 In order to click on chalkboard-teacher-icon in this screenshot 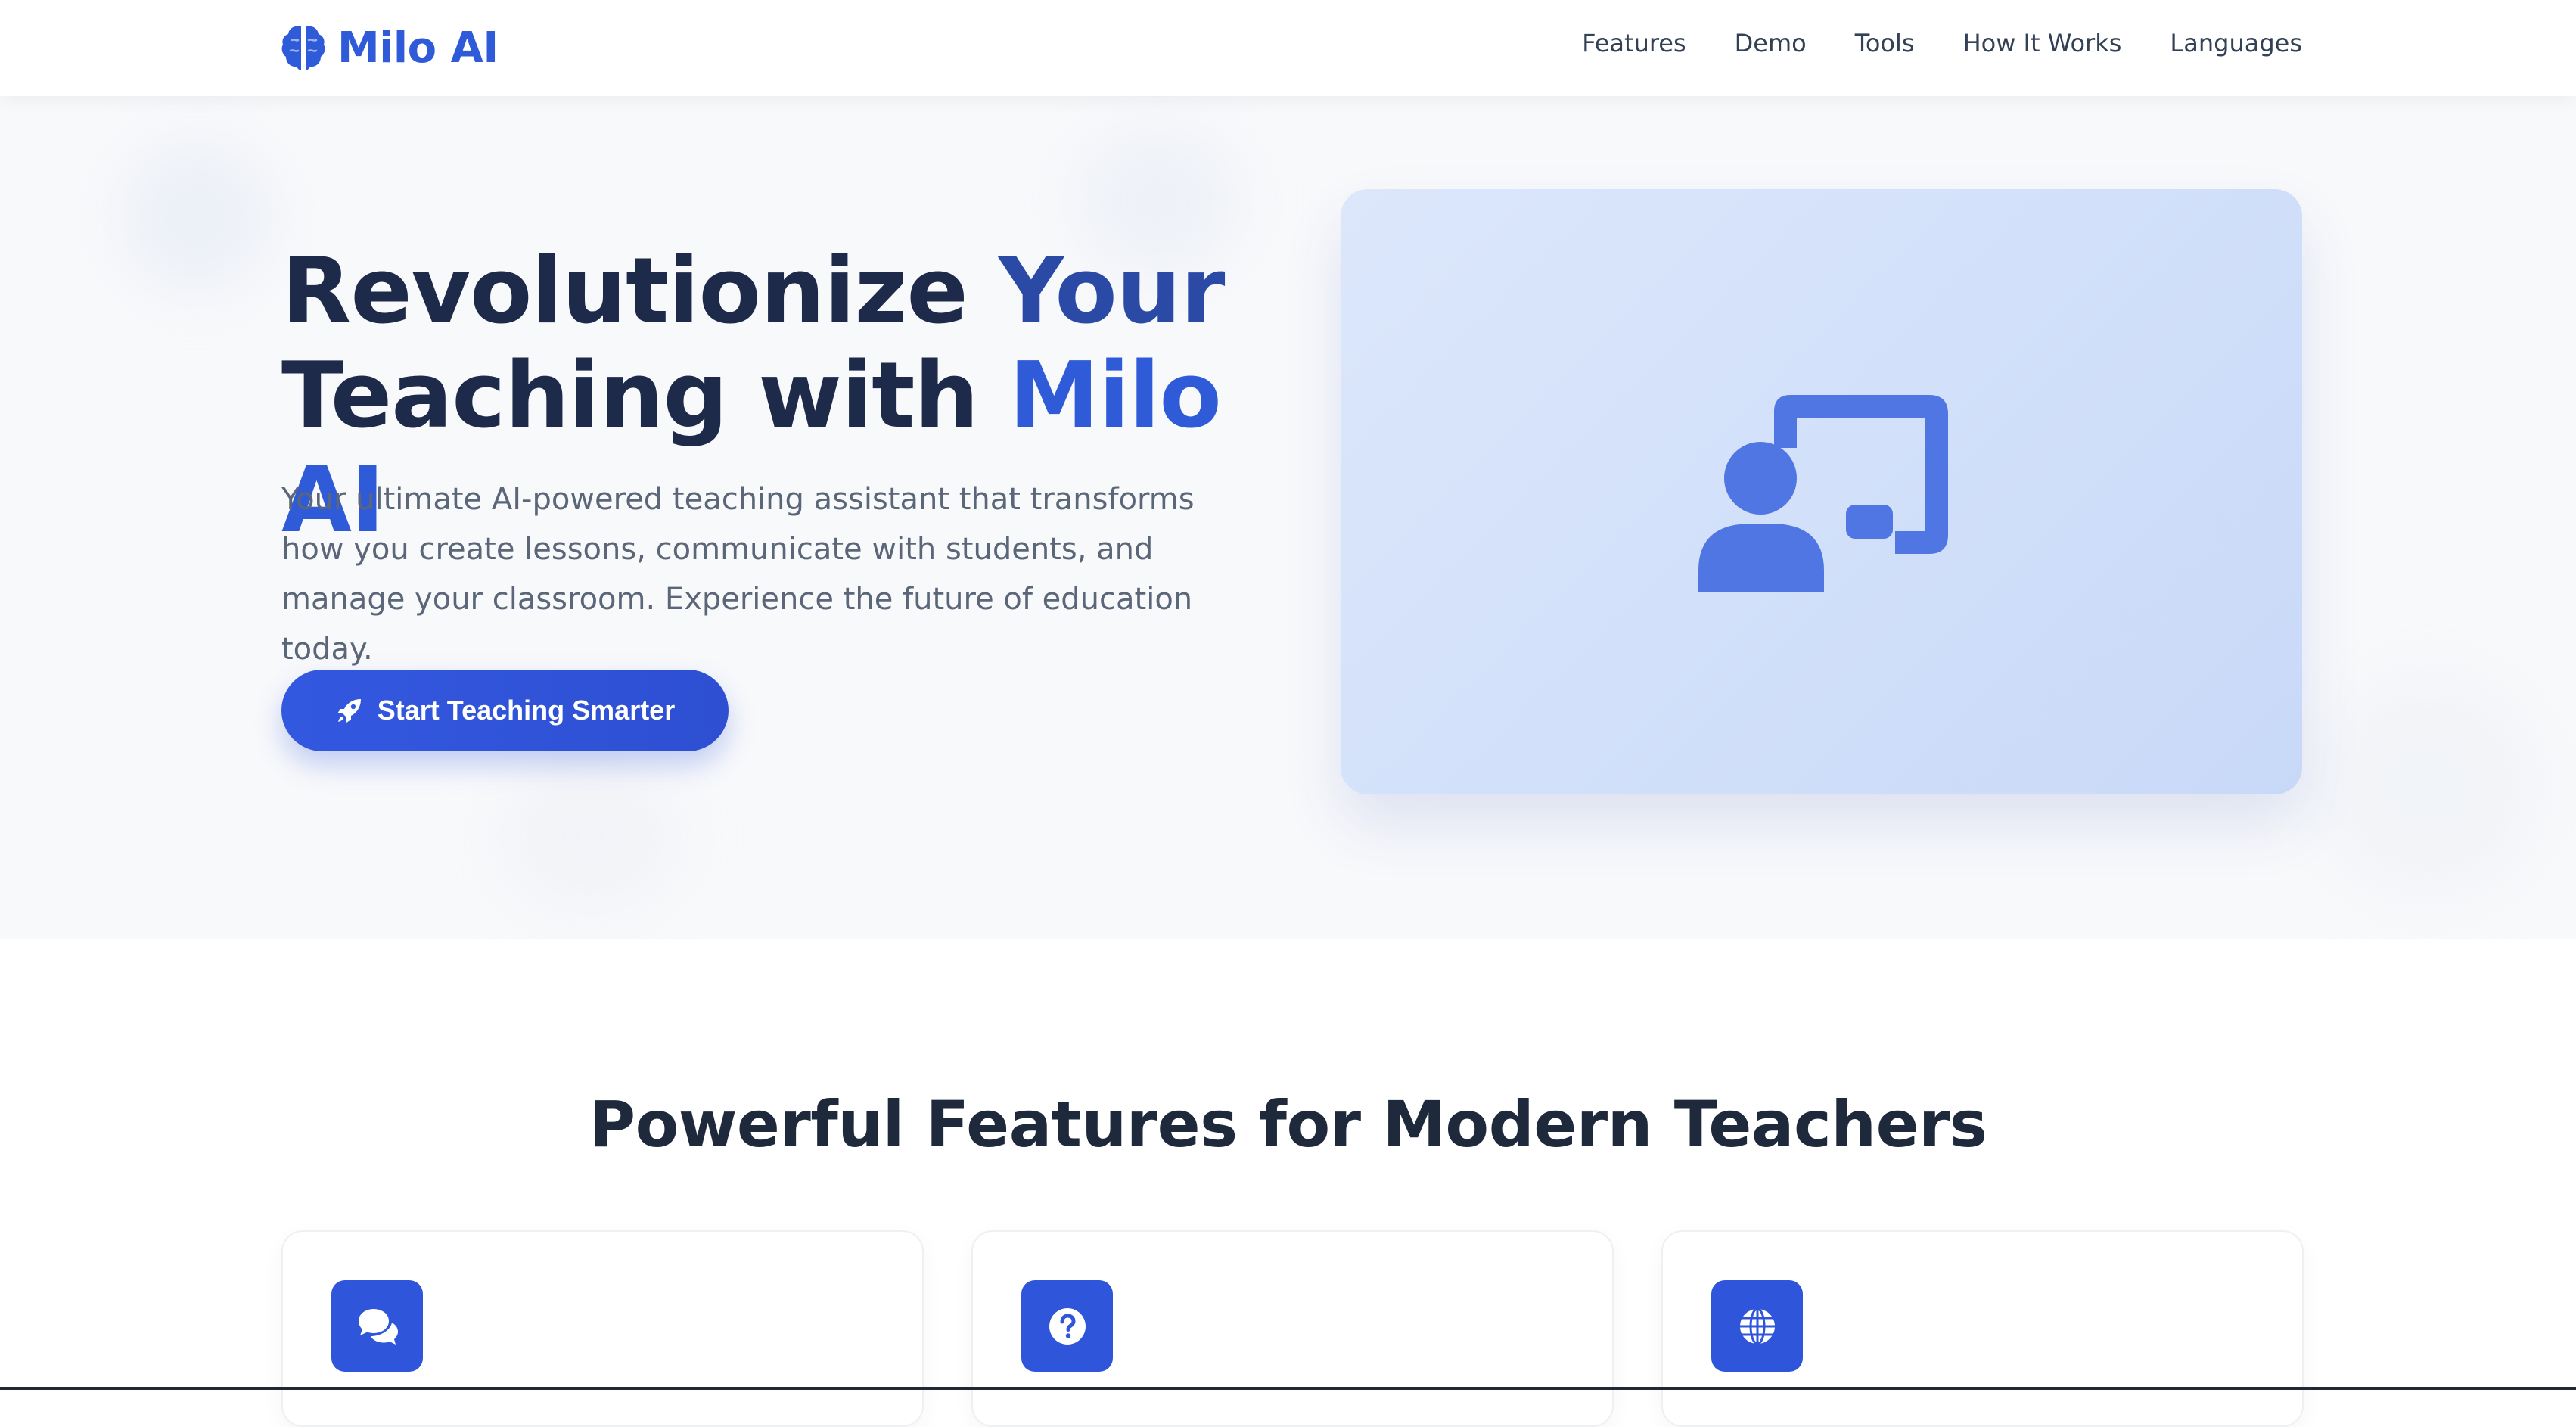, I will do `click(1823, 493)`.